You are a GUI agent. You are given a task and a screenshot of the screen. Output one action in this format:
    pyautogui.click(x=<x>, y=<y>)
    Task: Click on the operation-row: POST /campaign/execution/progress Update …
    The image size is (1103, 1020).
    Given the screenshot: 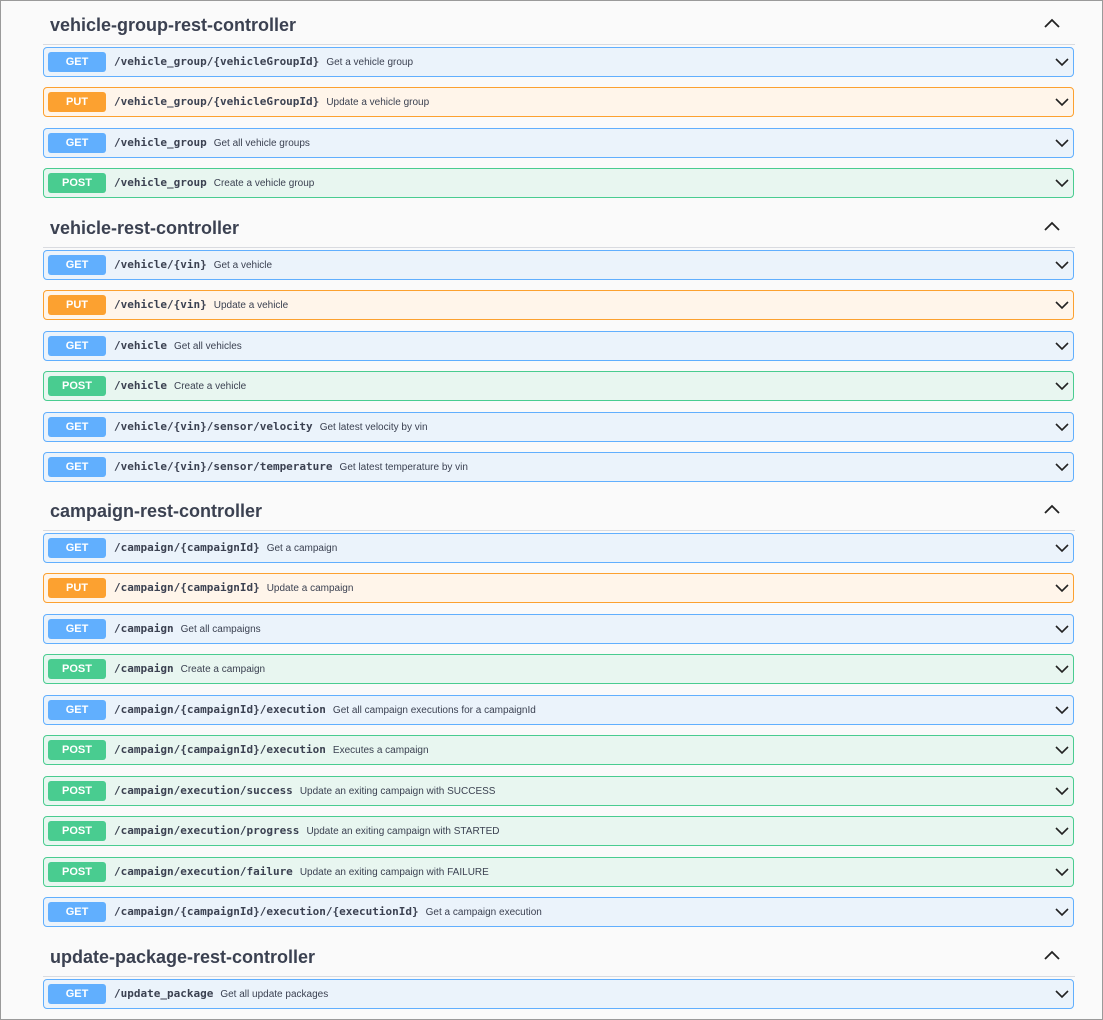 What is the action you would take?
    pyautogui.click(x=558, y=831)
    